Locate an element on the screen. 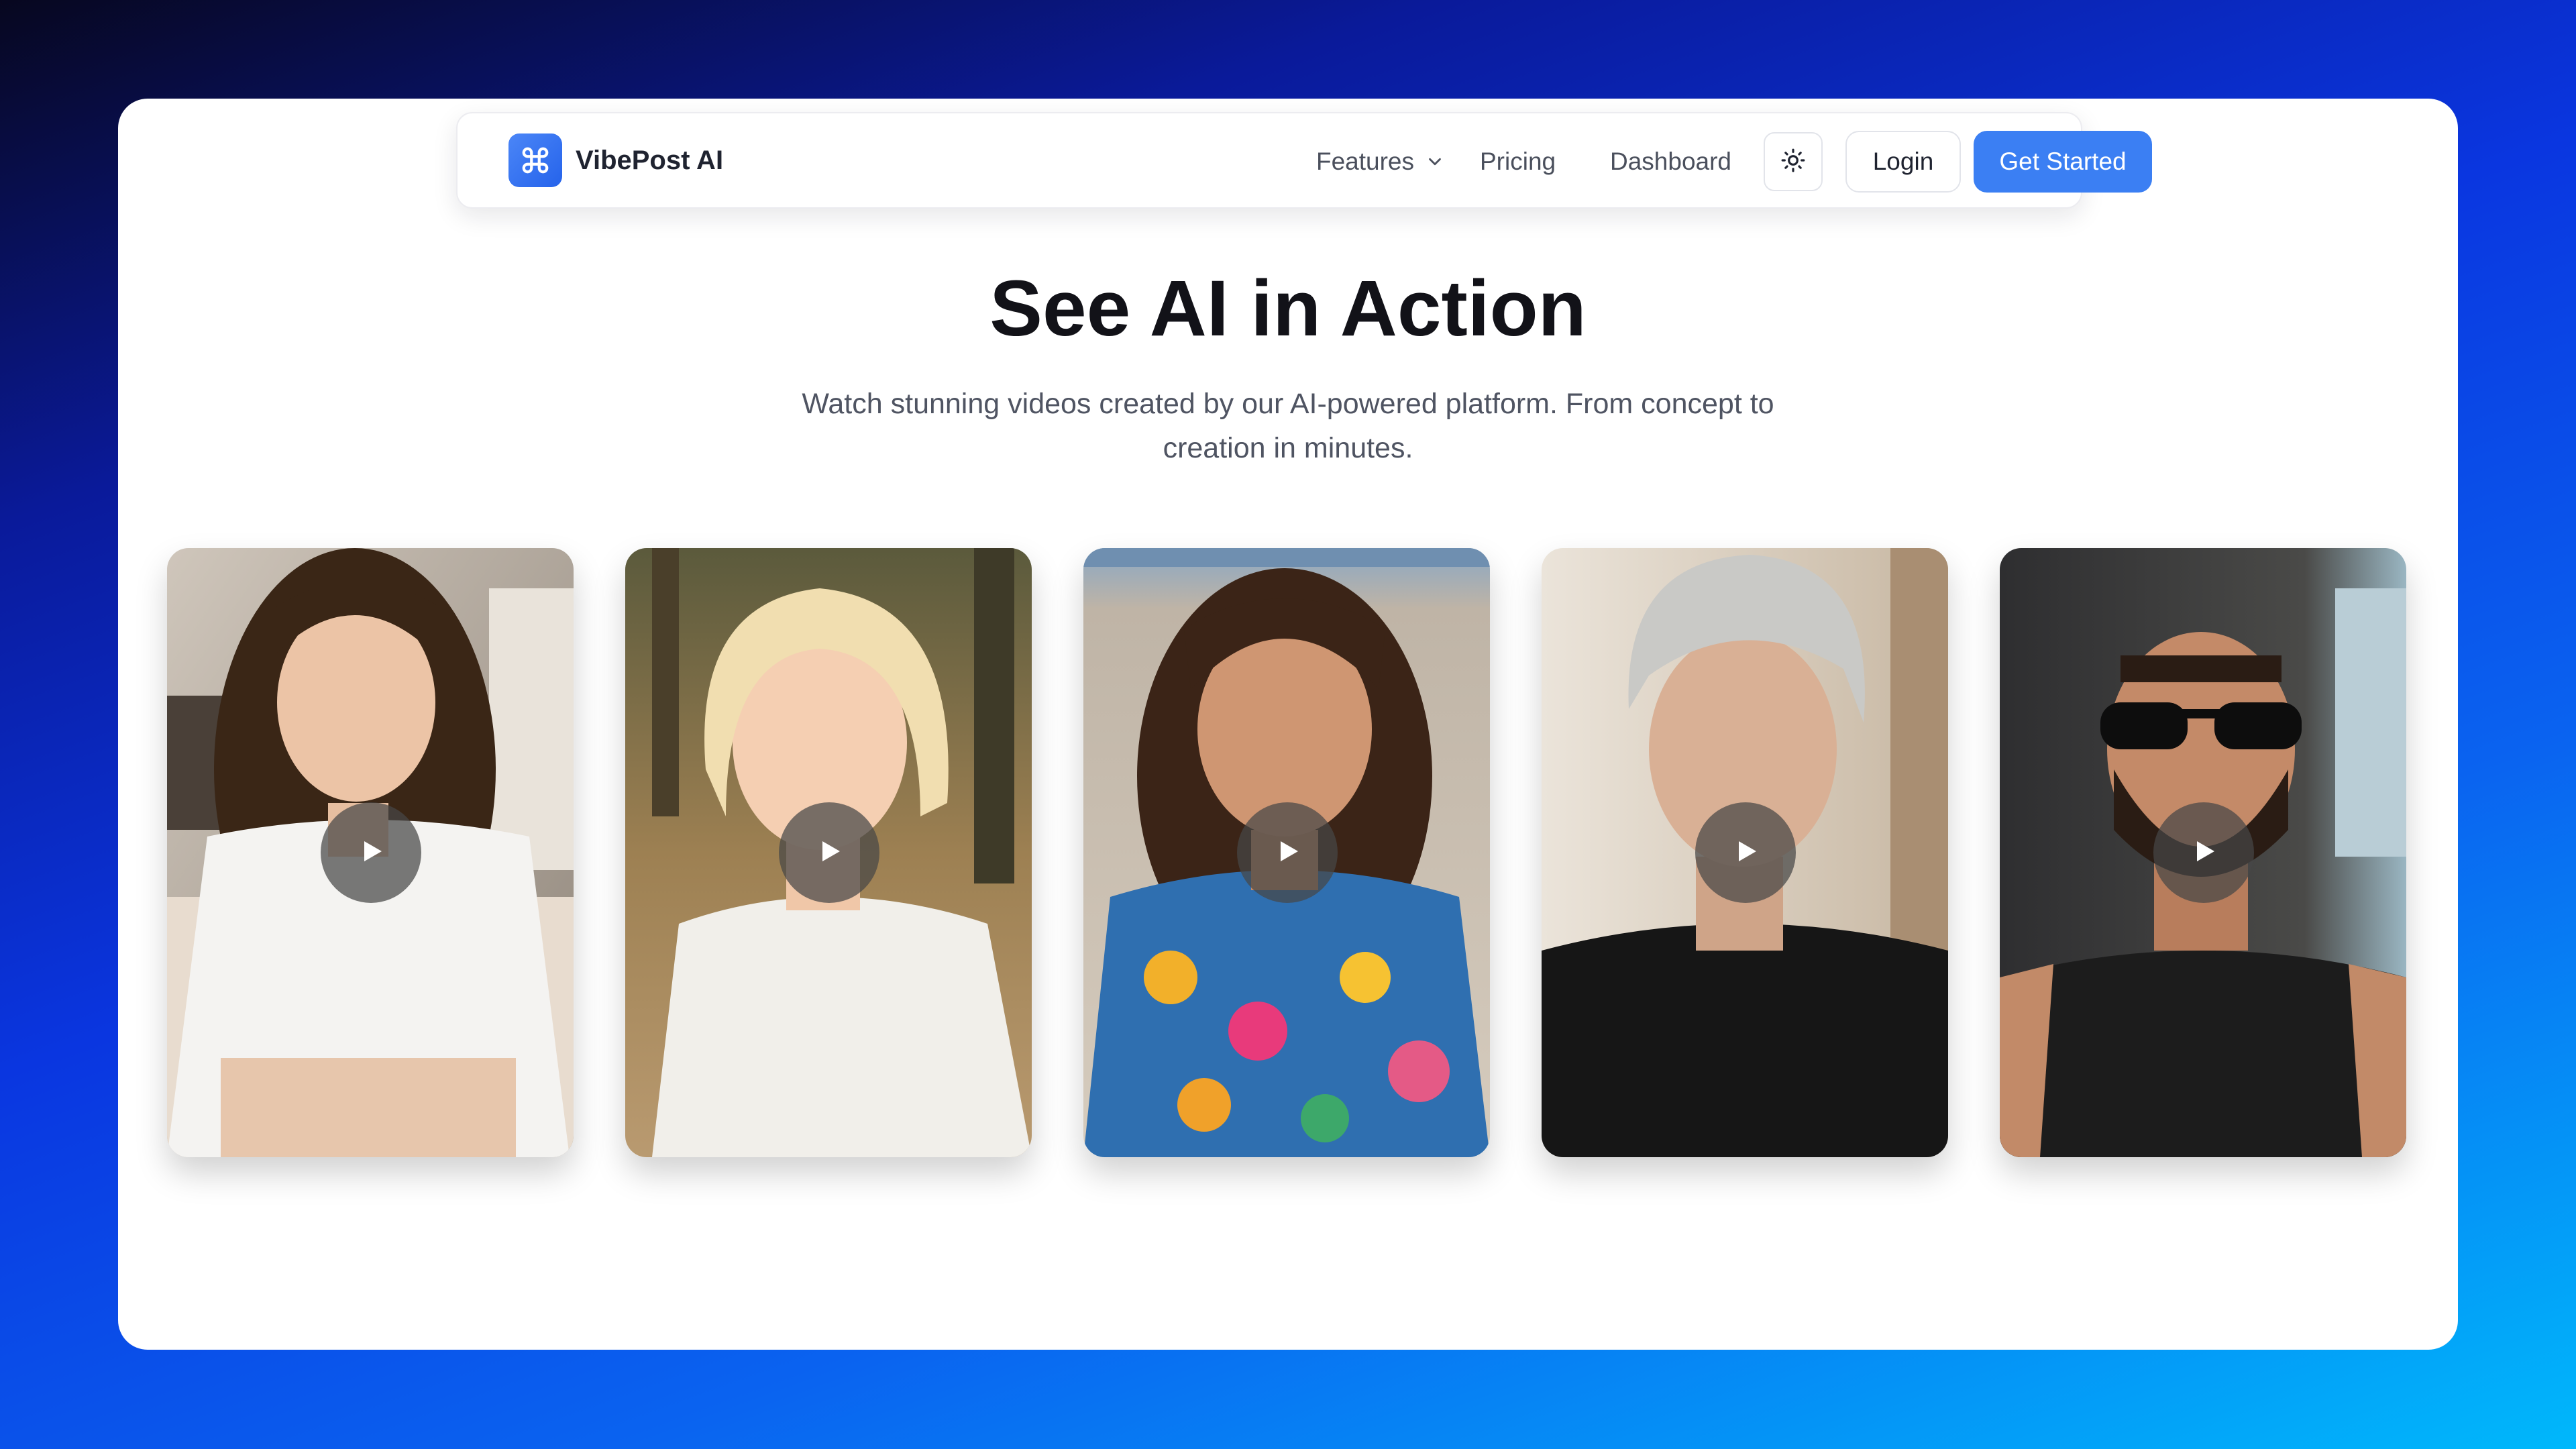 This screenshot has width=2576, height=1449. nav-pricing-link: Pricing is located at coordinates (1518, 161).